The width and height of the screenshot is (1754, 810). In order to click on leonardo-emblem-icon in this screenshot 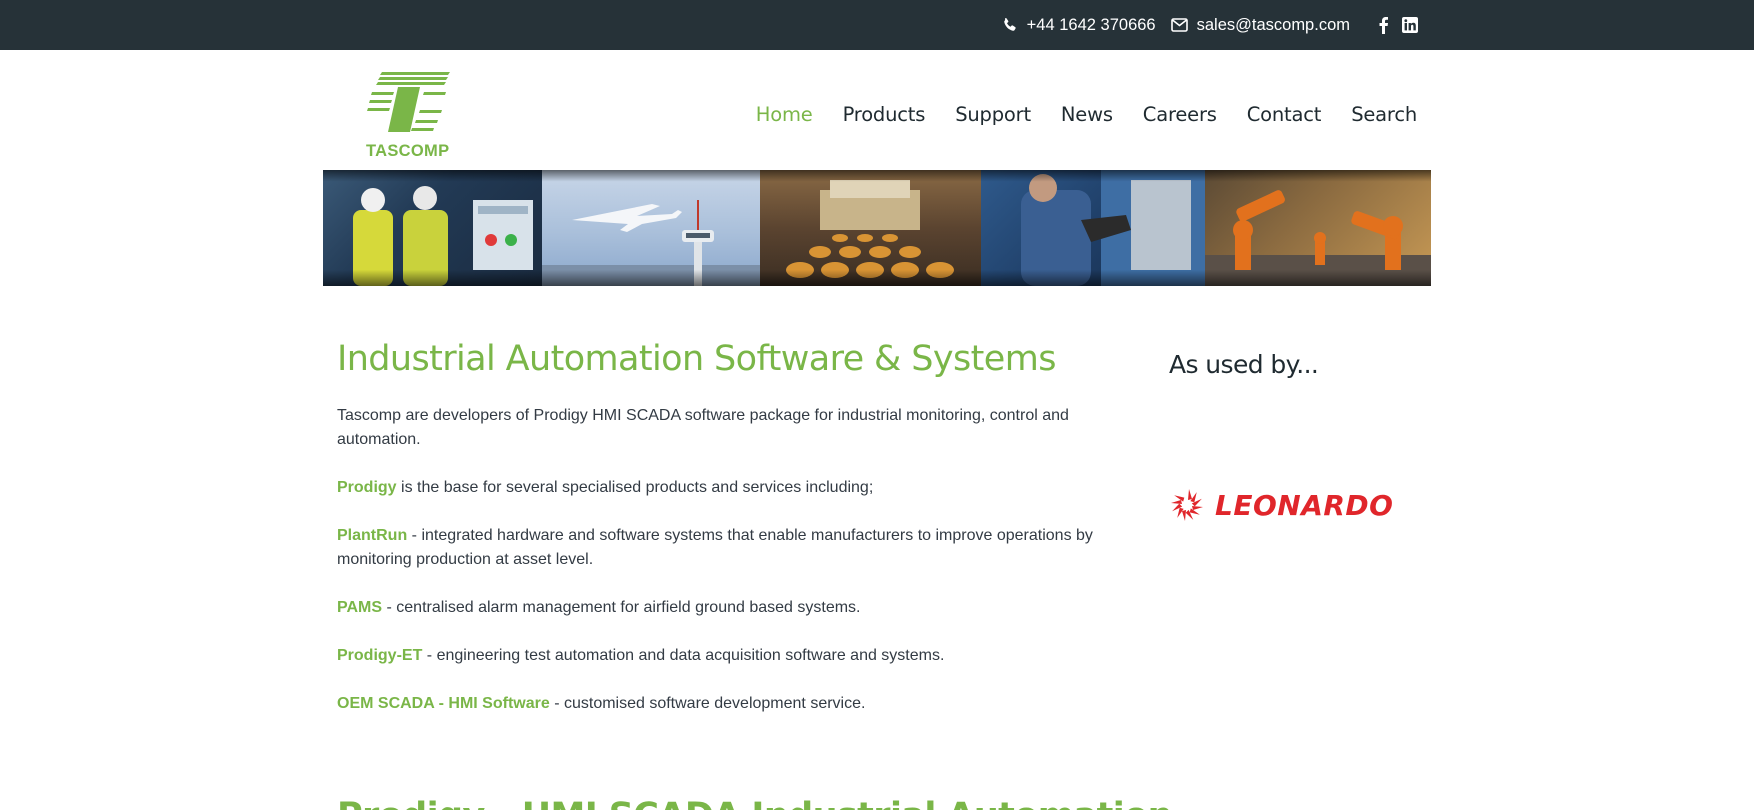, I will do `click(1187, 505)`.